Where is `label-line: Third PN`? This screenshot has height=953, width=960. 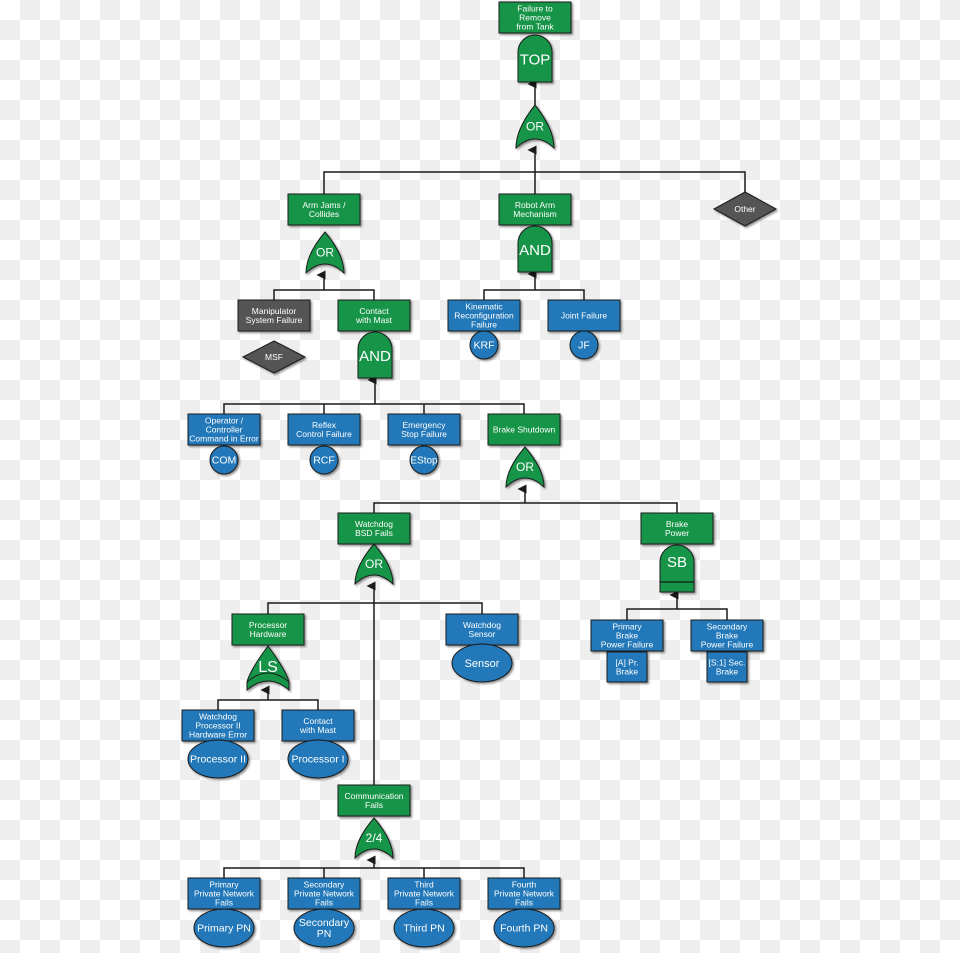
label-line: Third PN is located at coordinates (423, 929).